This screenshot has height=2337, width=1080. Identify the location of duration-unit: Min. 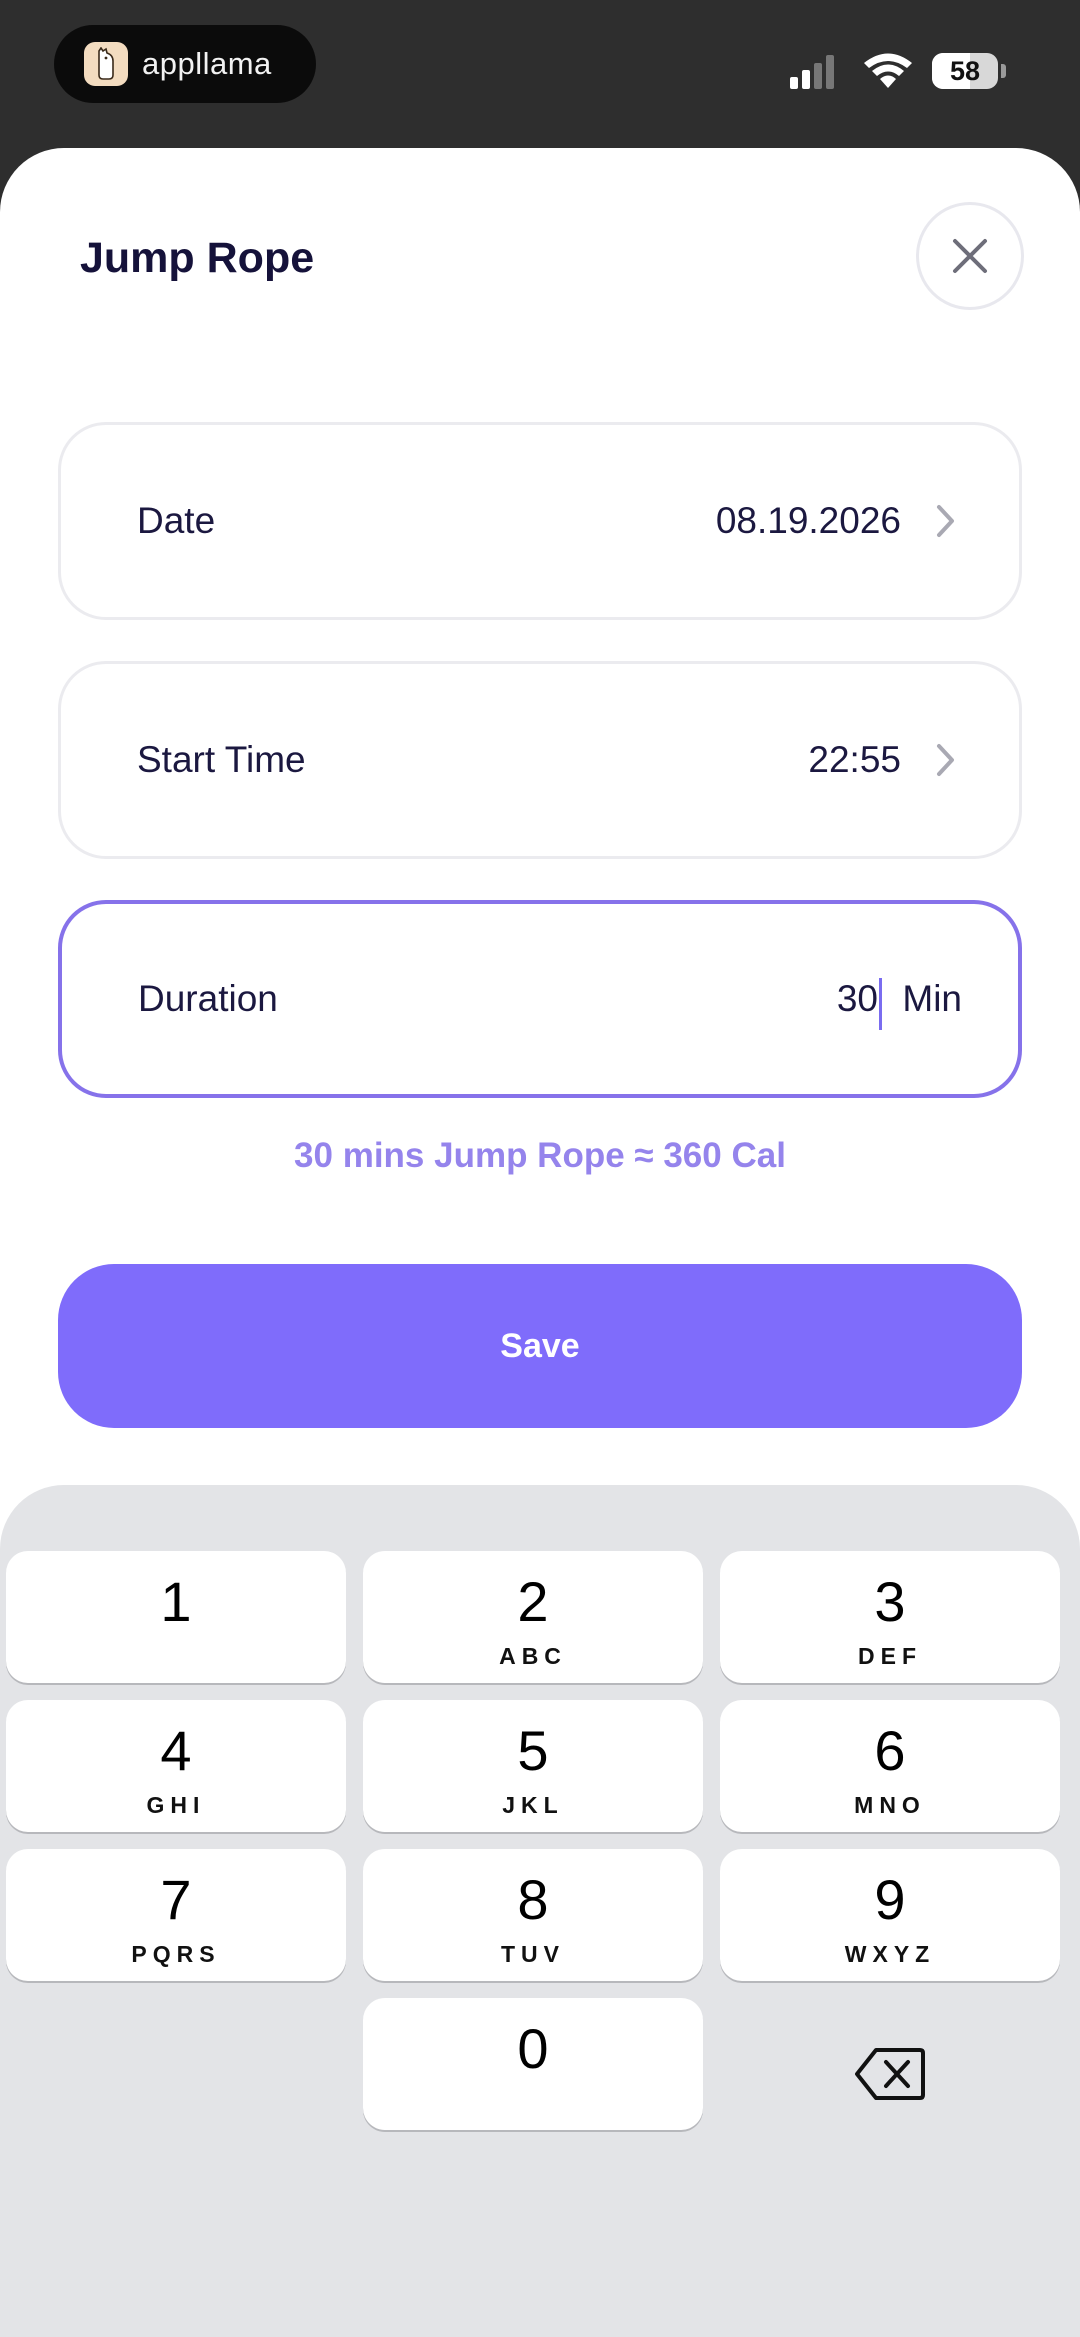
(932, 998).